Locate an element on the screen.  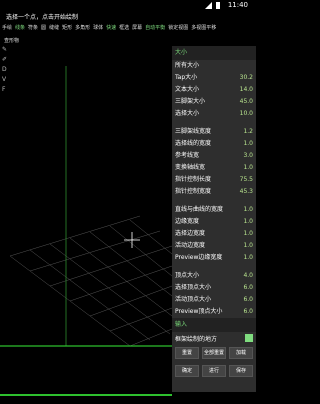
toolbar-button: 缝缝 is located at coordinates (54, 27).